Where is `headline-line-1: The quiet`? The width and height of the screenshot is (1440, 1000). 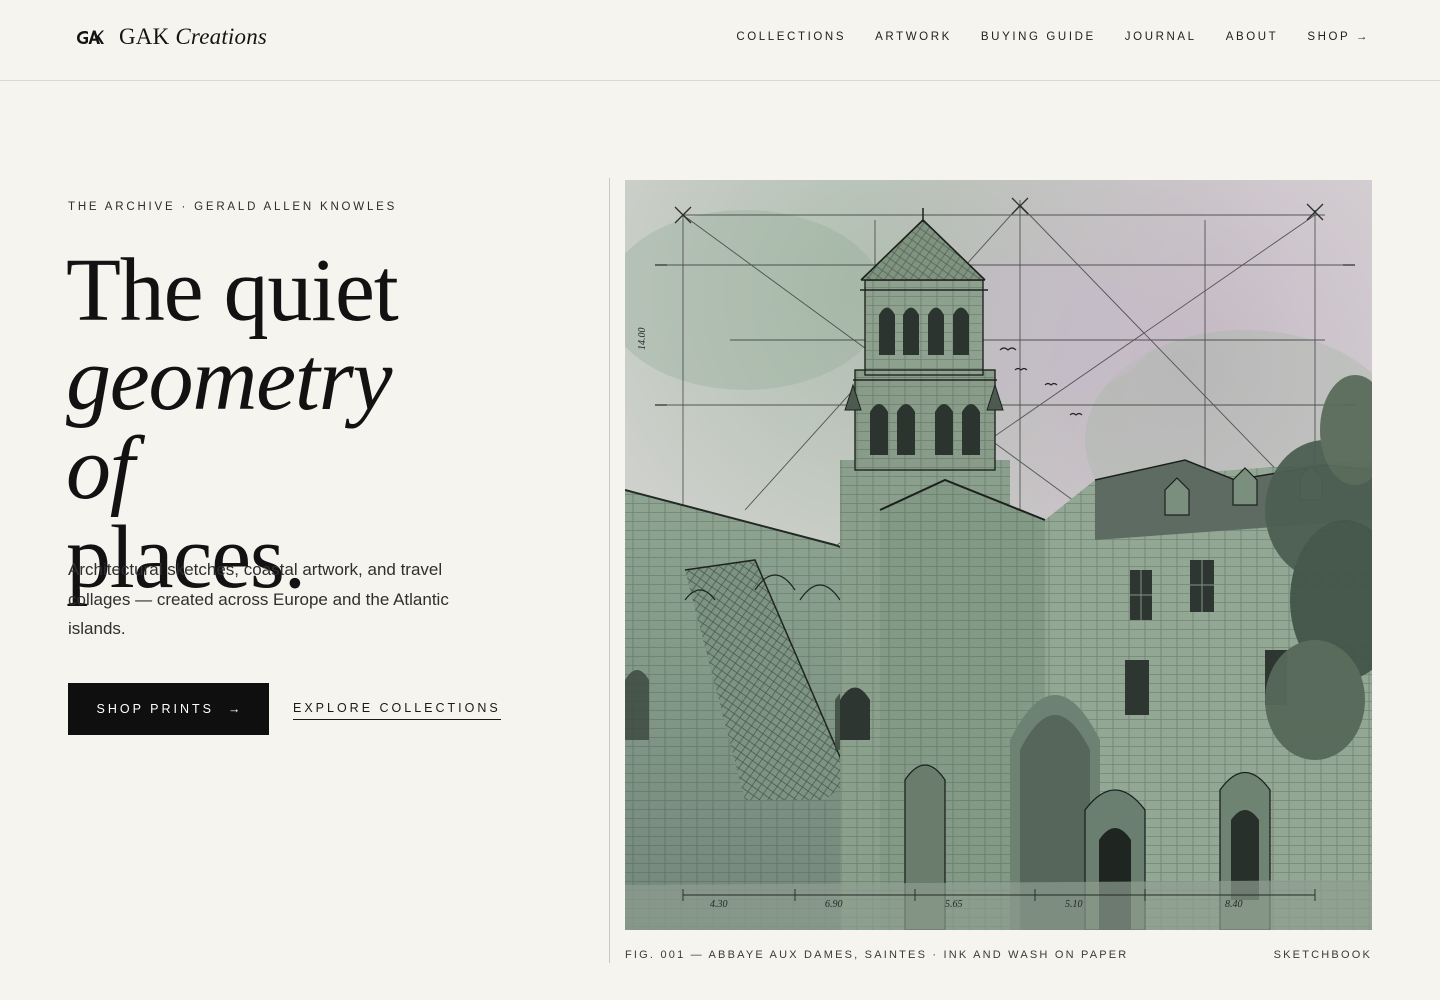
headline-line-1: The quiet is located at coordinates (232, 290).